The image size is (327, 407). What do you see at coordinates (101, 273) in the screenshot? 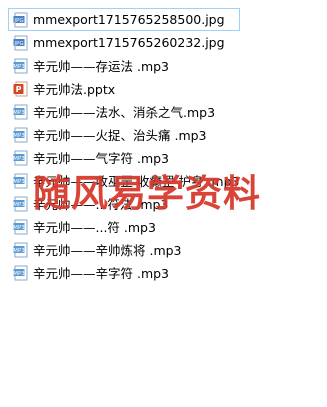
I see `file-name: 辛元帅——辛字符 .mp3` at bounding box center [101, 273].